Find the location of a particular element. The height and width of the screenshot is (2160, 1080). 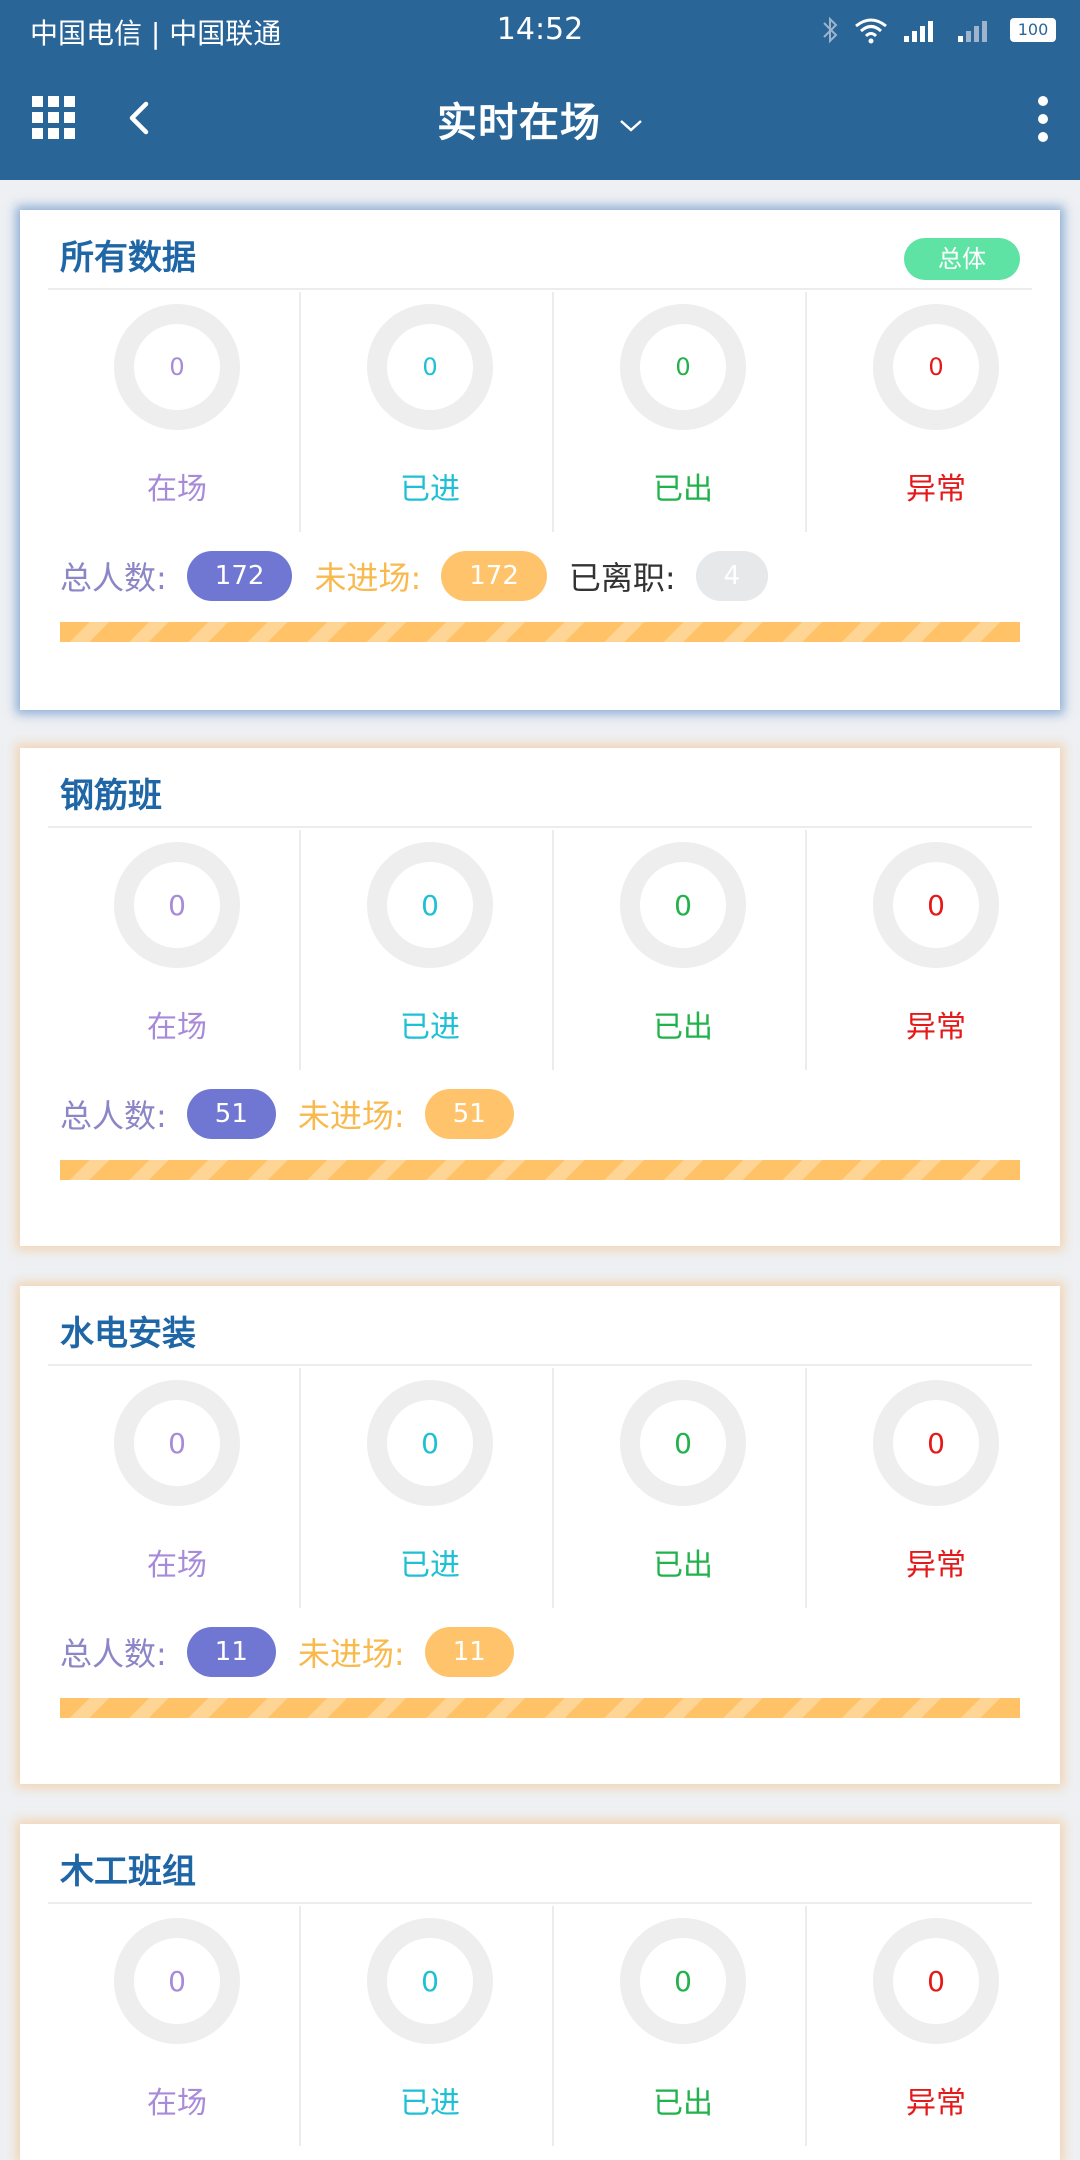

resigned-pill: 4 is located at coordinates (732, 576).